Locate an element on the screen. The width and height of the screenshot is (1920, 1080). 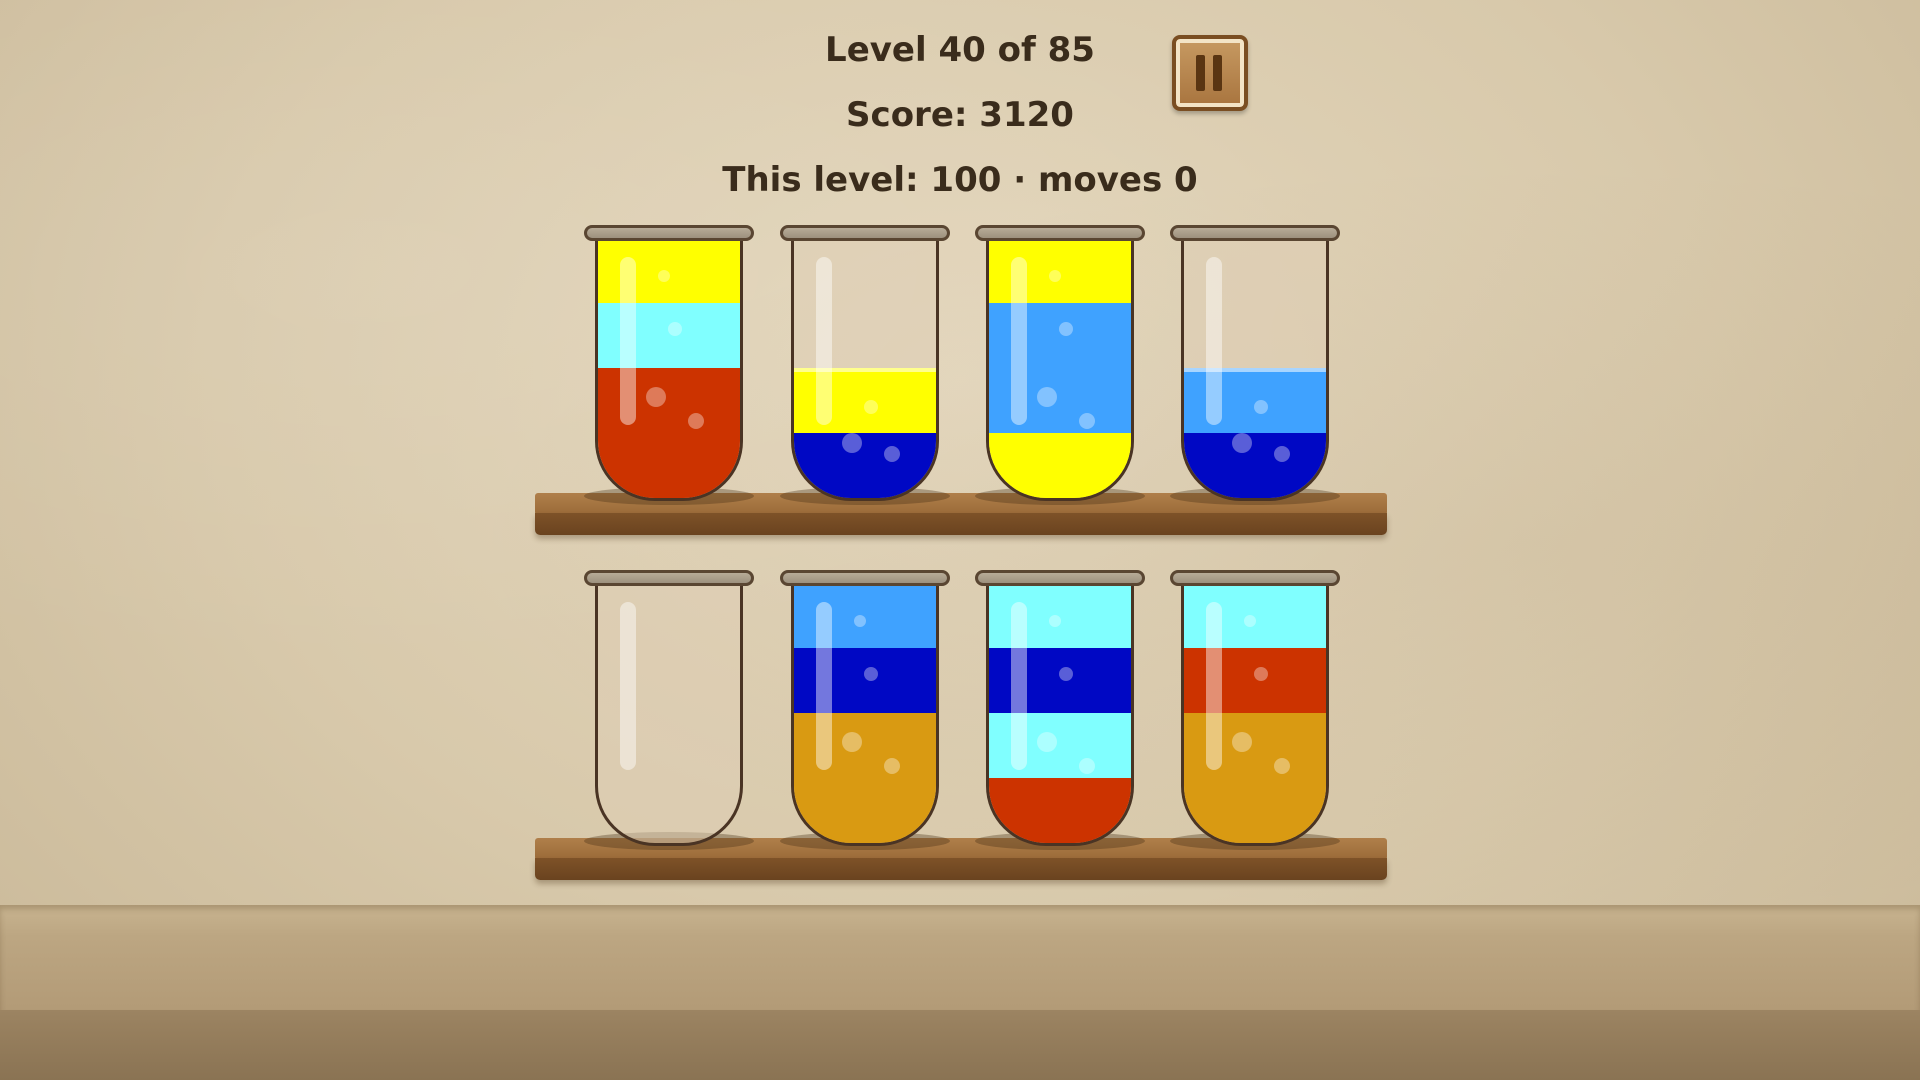
liquid-layer-yellow is located at coordinates (1060, 465).